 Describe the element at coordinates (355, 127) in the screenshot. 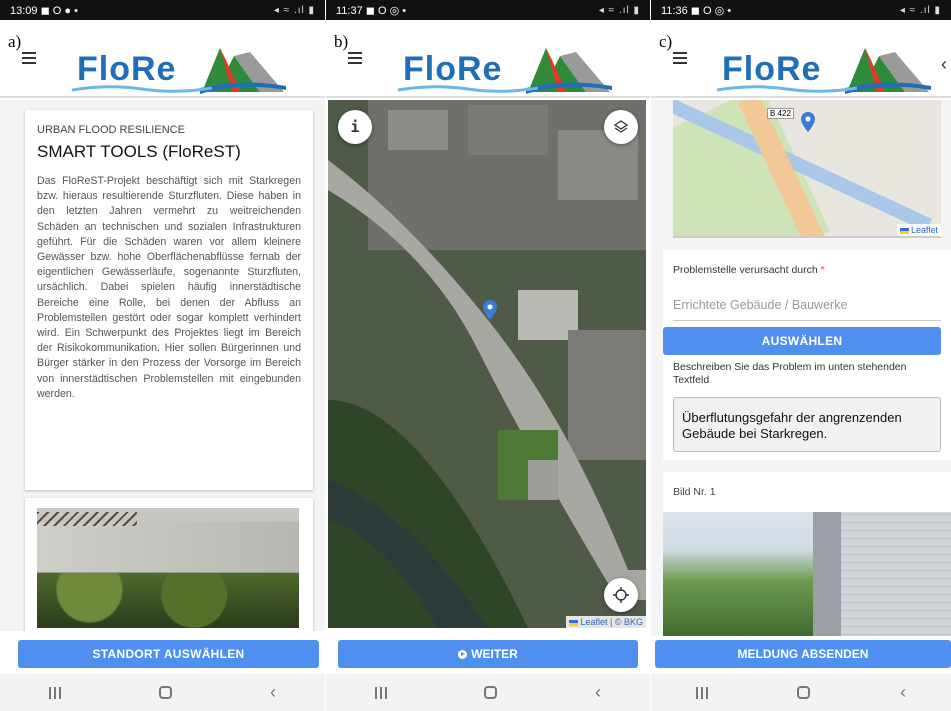

I see `info-button: i` at that location.